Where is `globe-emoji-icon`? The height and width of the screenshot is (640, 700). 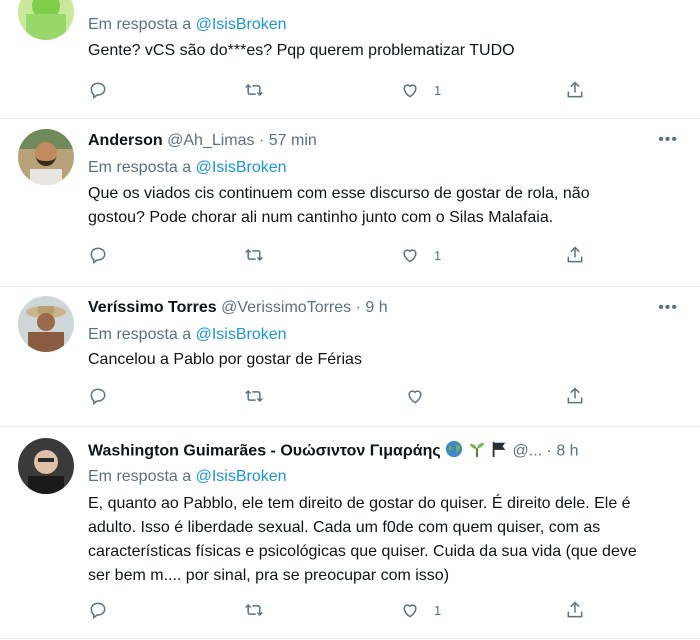
globe-emoji-icon is located at coordinates (454, 451).